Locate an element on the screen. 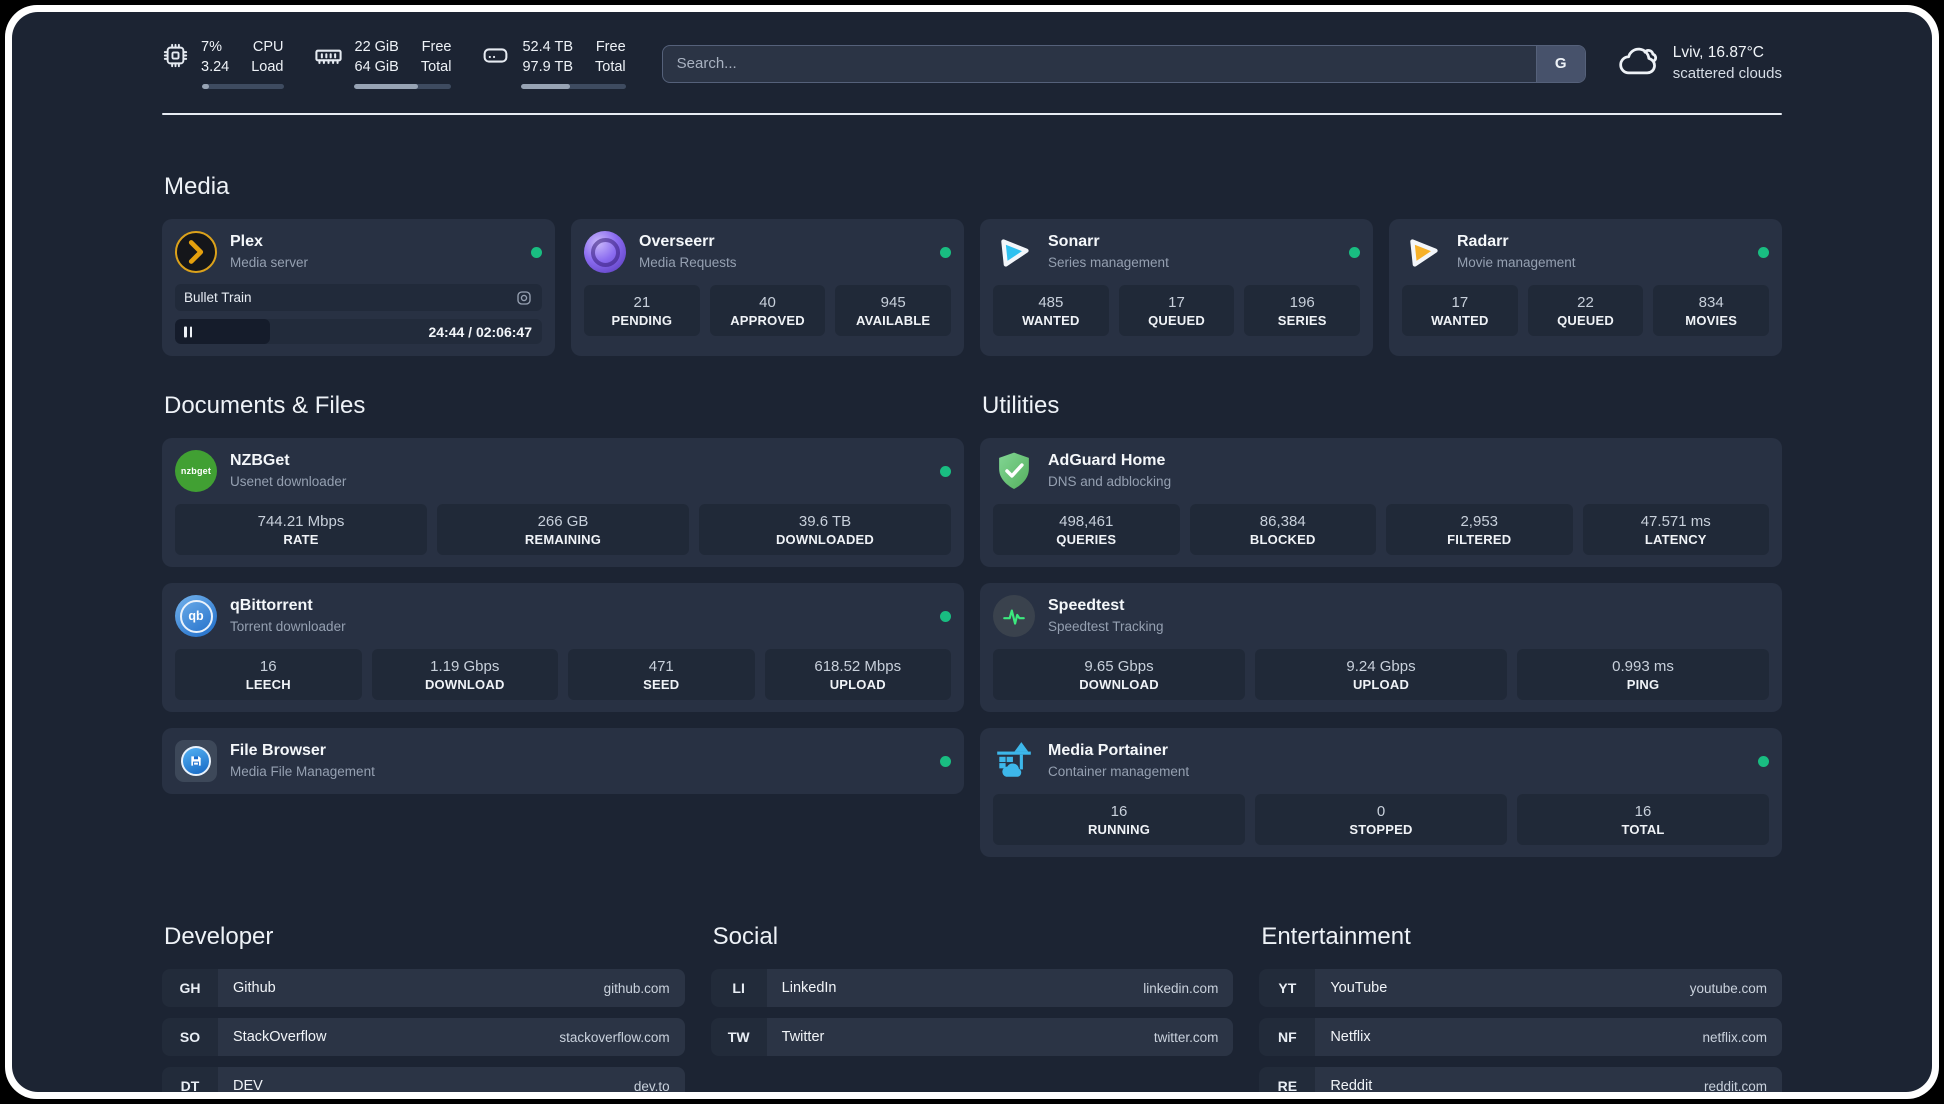 This screenshot has height=1104, width=1944. stat-label: STOPPED is located at coordinates (1381, 830).